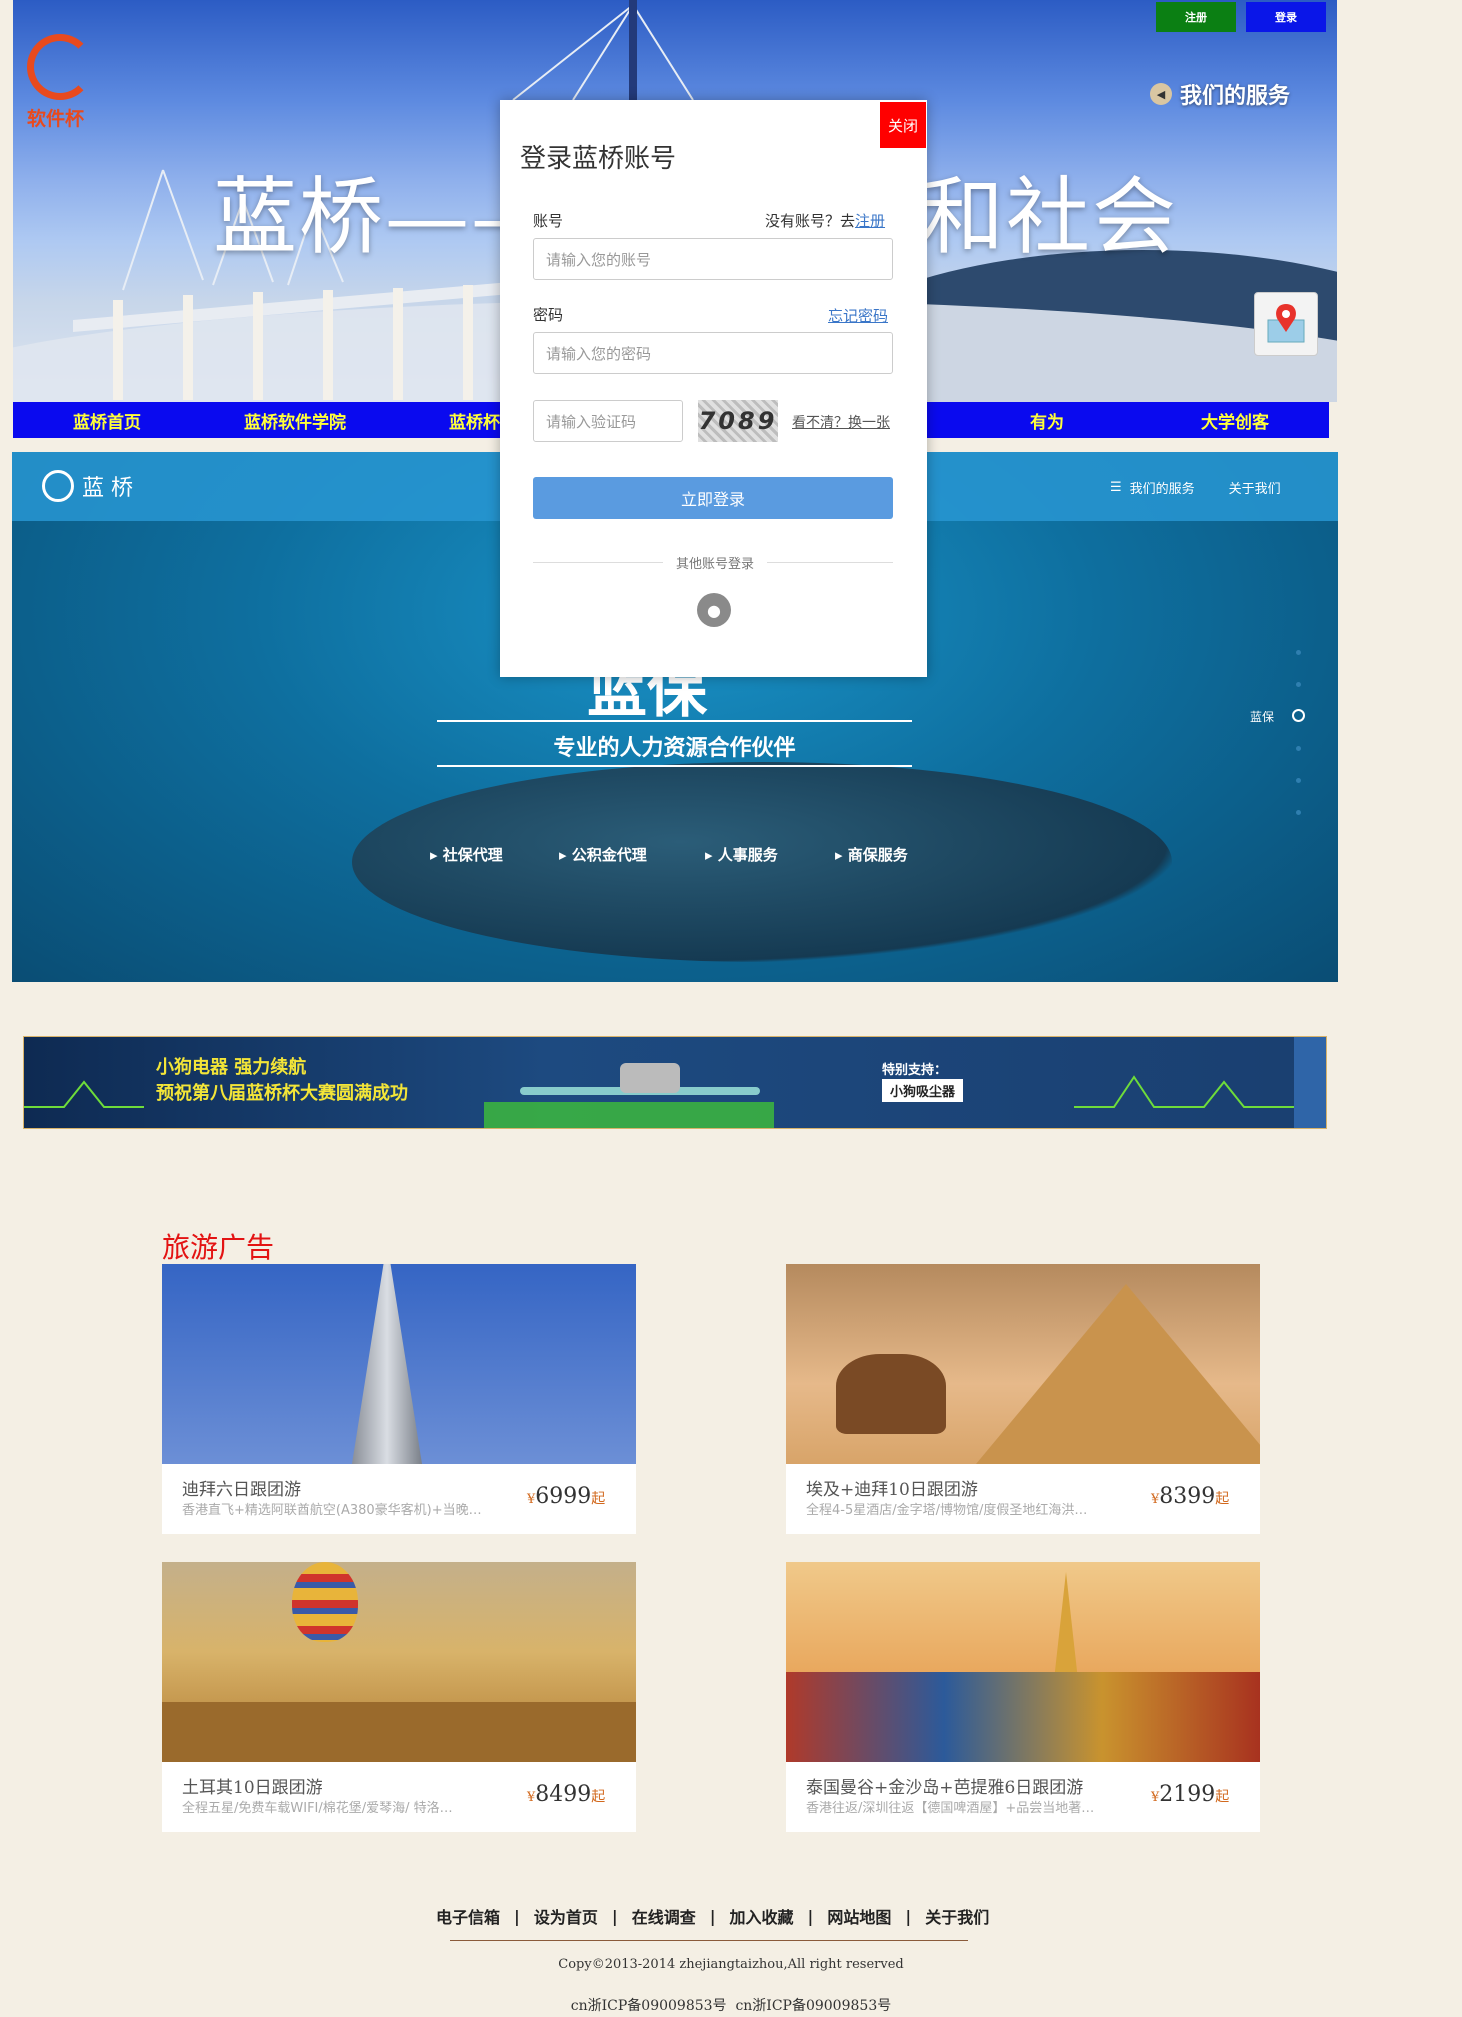 The width and height of the screenshot is (1462, 2017). Describe the element at coordinates (841, 422) in the screenshot. I see `refresh-captcha-link: 看不清？换一张` at that location.